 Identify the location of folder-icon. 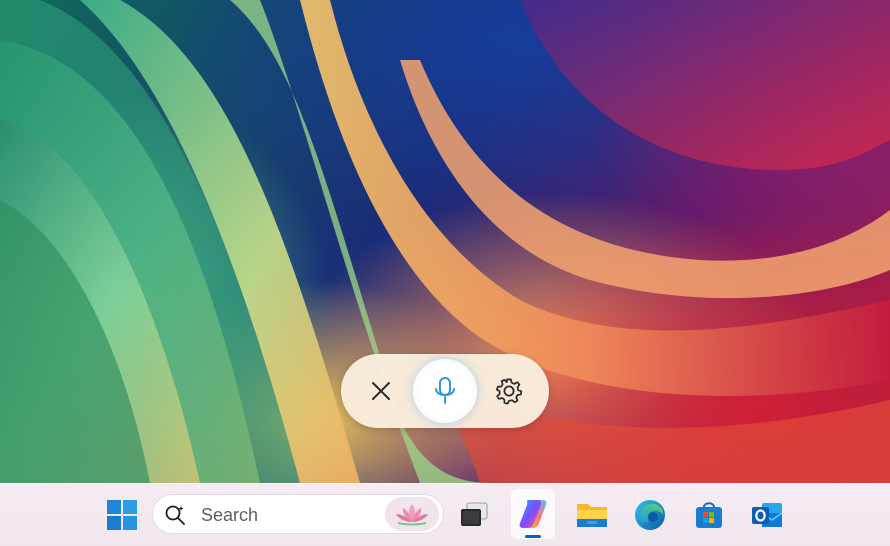
(592, 515).